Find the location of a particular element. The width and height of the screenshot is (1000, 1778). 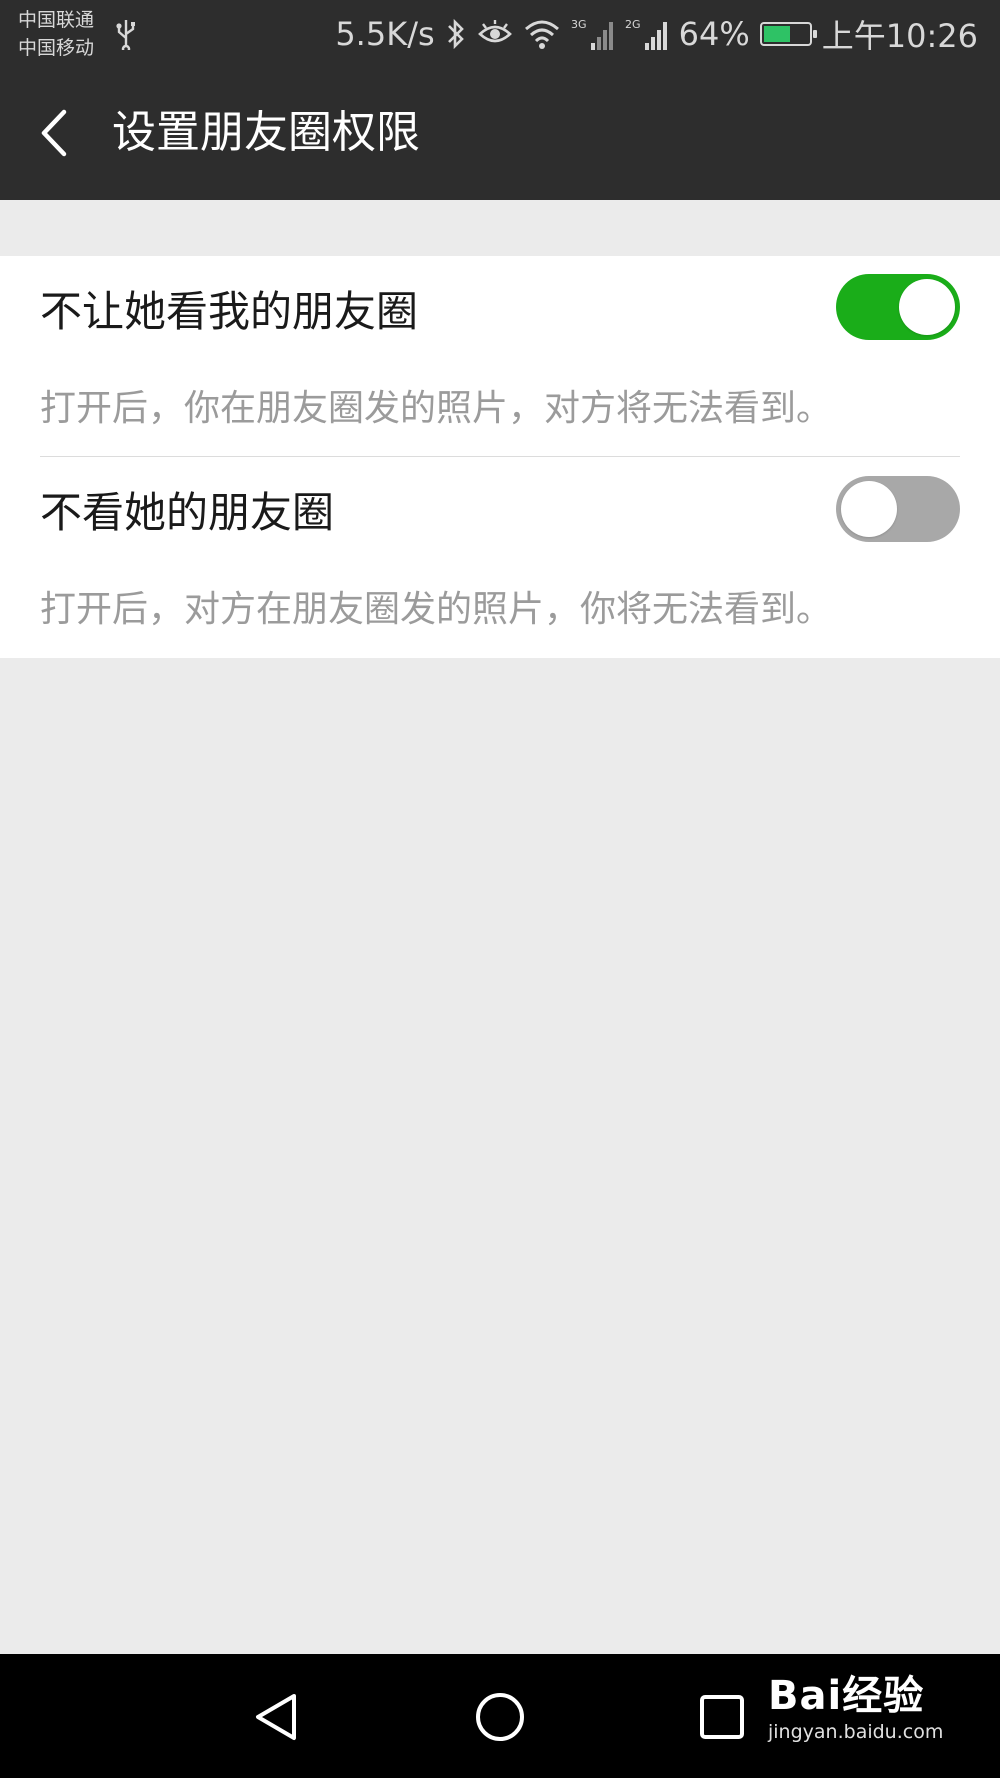

usb-icon is located at coordinates (125, 35).